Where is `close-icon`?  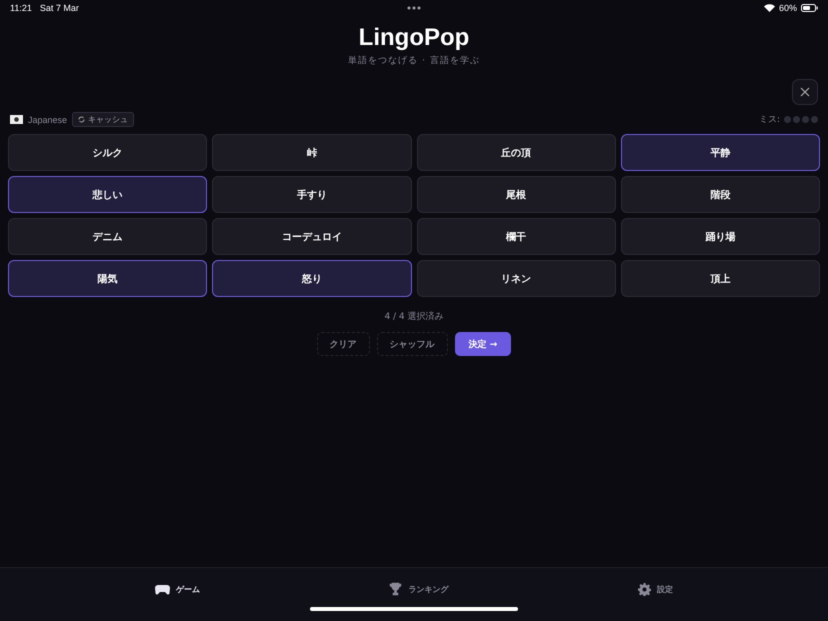 close-icon is located at coordinates (805, 92).